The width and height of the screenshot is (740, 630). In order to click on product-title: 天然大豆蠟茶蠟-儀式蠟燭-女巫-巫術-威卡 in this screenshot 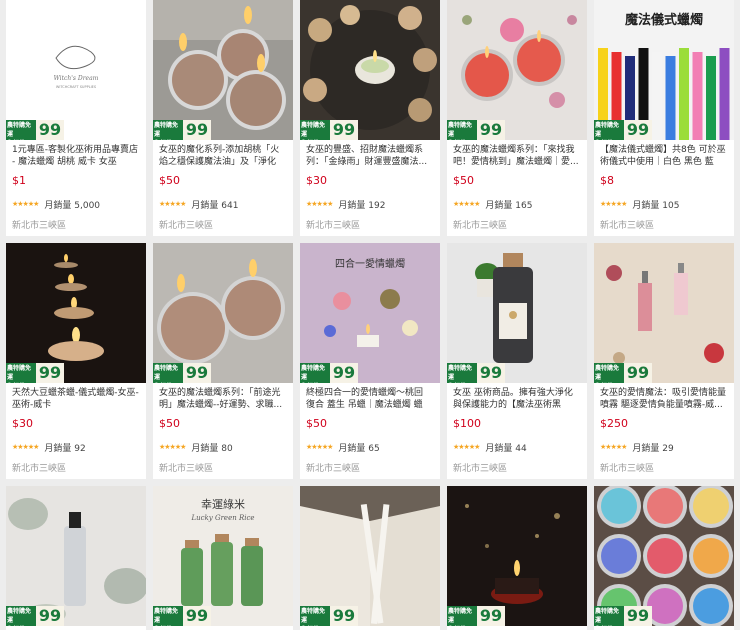, I will do `click(76, 399)`.